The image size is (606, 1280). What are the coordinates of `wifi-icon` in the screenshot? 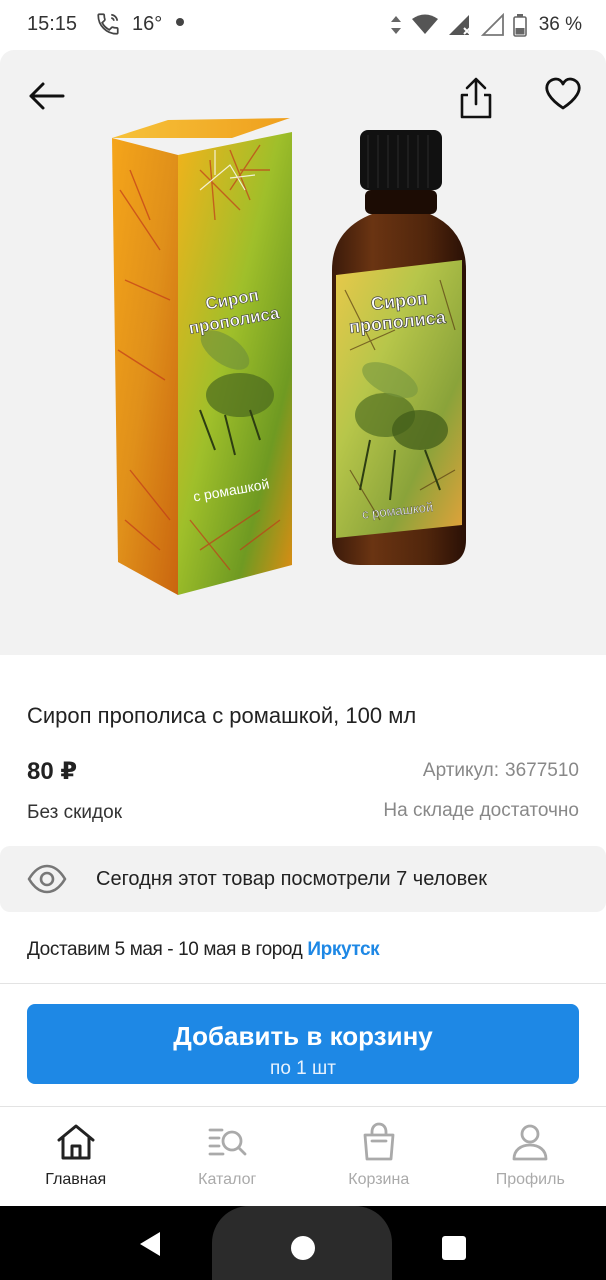 It's located at (424, 24).